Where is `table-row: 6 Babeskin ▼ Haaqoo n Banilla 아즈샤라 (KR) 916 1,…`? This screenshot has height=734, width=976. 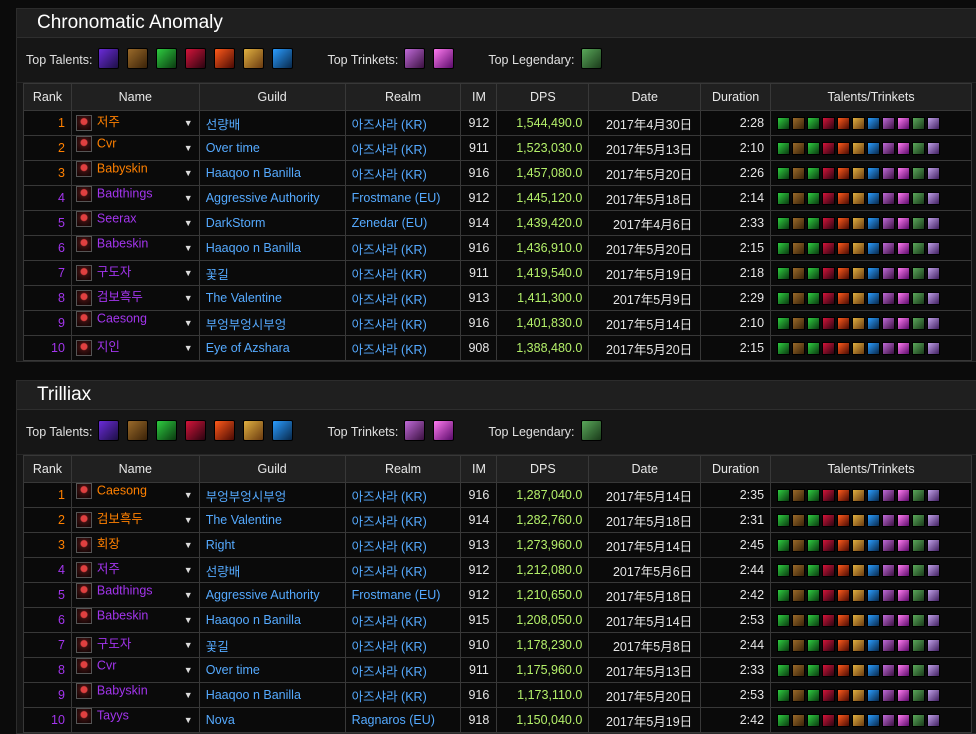
table-row: 6 Babeskin ▼ Haaqoo n Banilla 아즈샤라 (KR) 916 1,… is located at coordinates (497, 248).